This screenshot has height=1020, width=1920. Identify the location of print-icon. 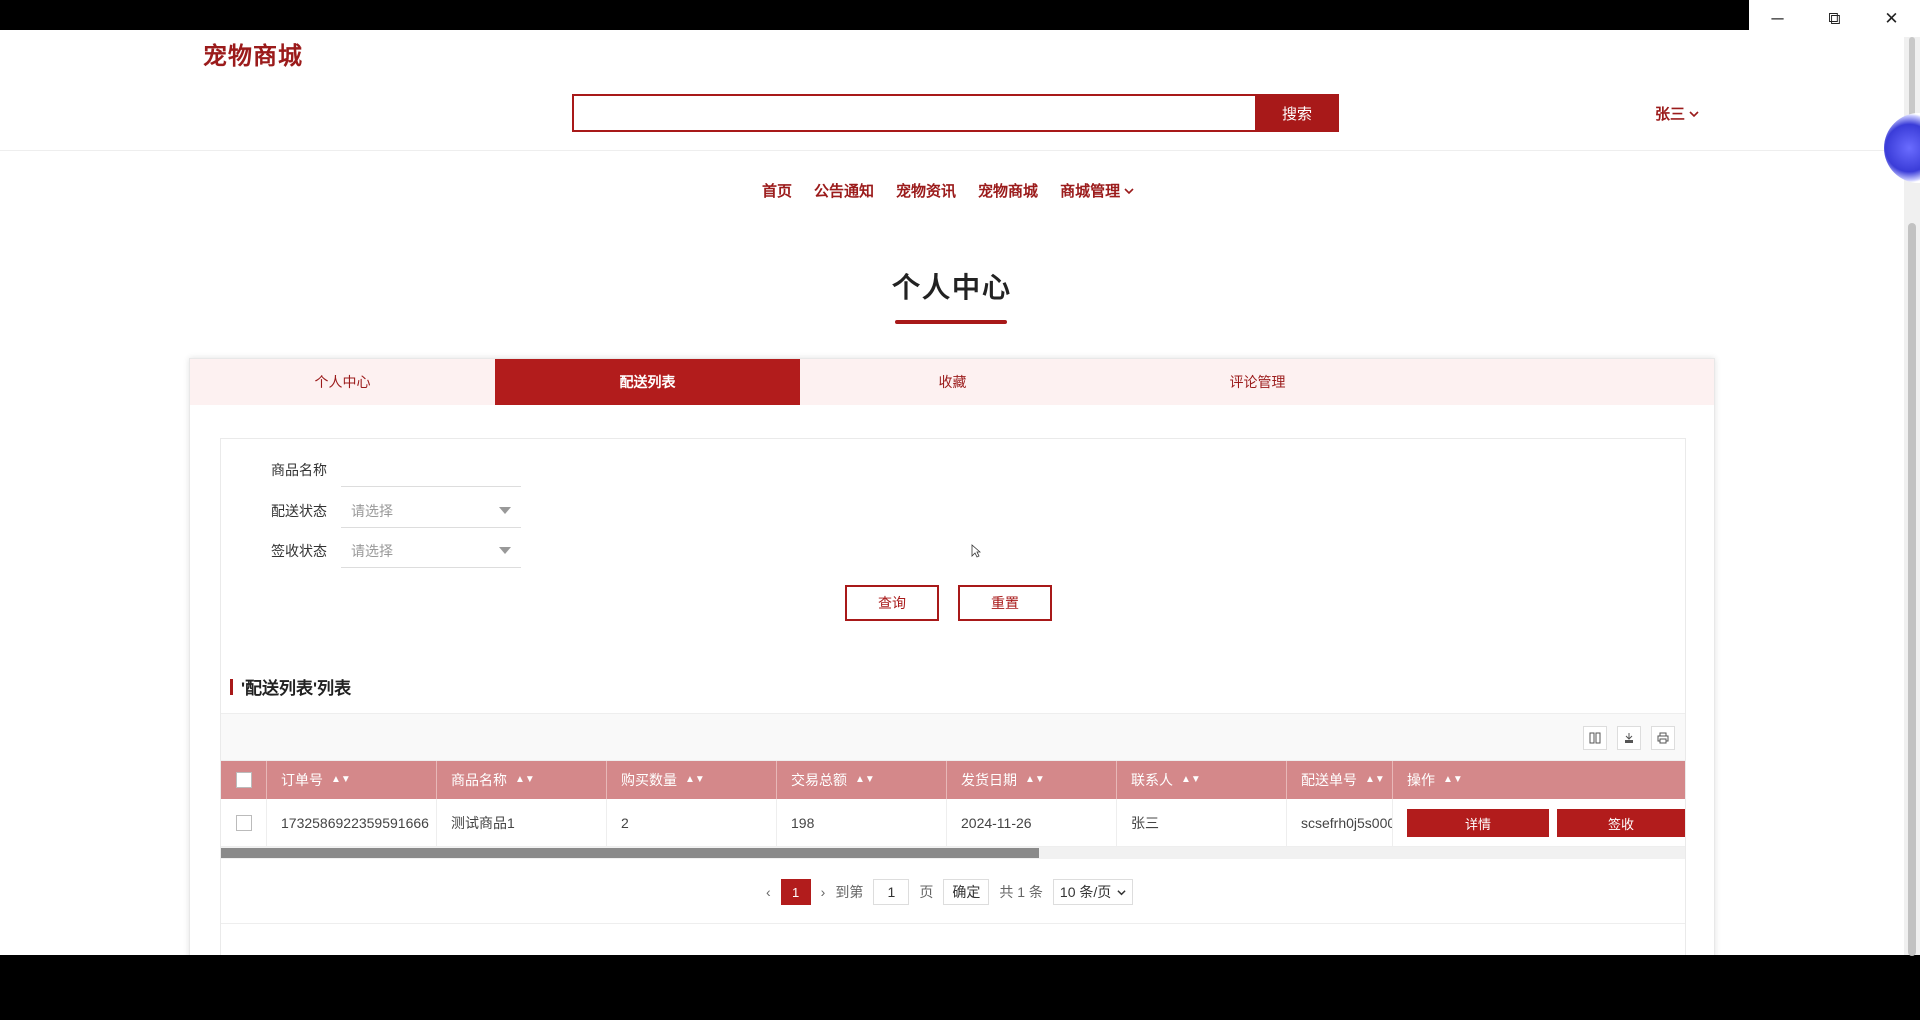
(1663, 738).